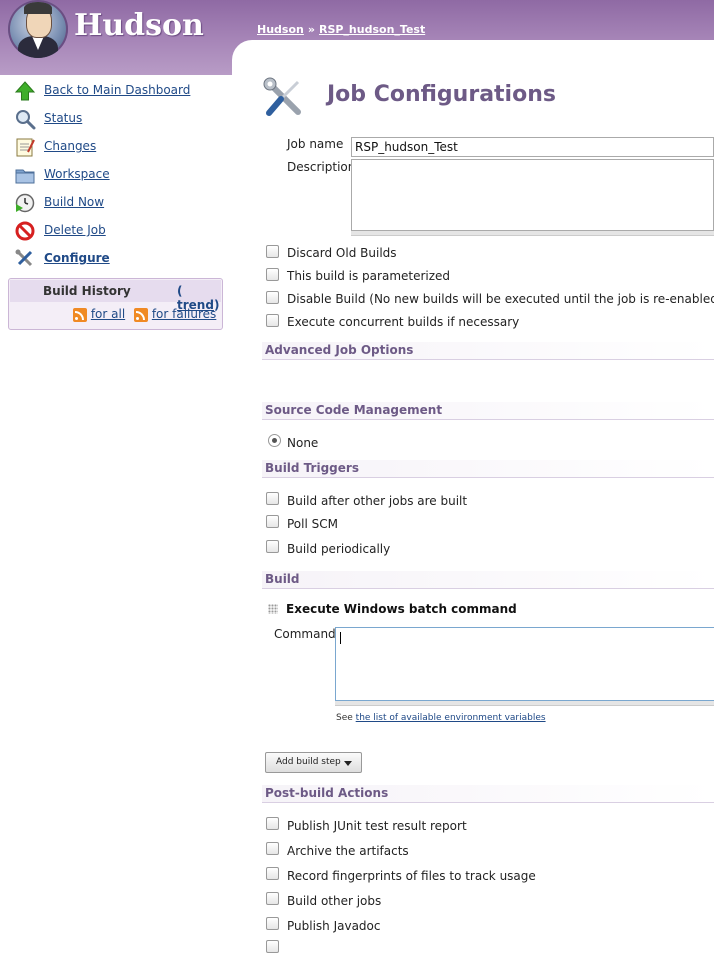 This screenshot has height=953, width=714. What do you see at coordinates (532, 233) in the screenshot?
I see `description-resize-bar` at bounding box center [532, 233].